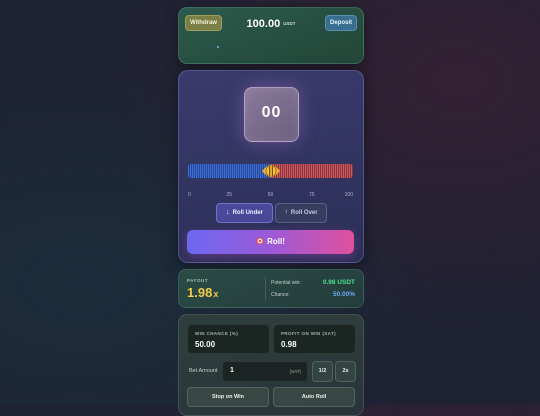  I want to click on win-chance-value: 50.00, so click(205, 344).